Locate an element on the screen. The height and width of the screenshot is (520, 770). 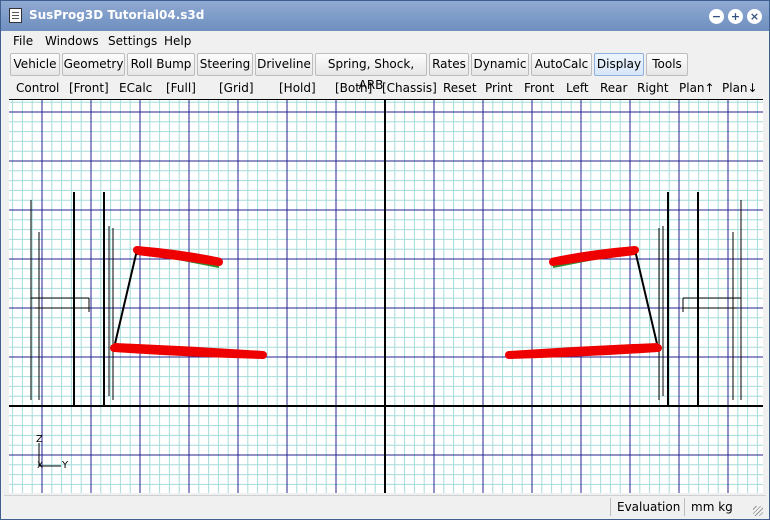
menu-settings: Settings is located at coordinates (132, 41).